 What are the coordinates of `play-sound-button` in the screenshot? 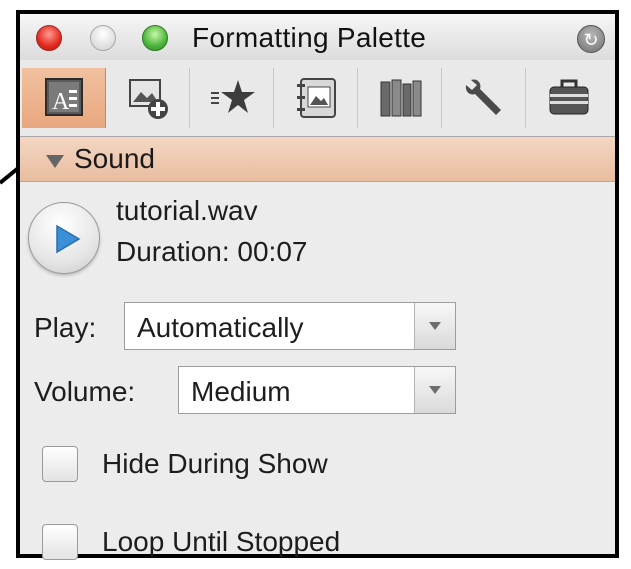 It's located at (64, 238).